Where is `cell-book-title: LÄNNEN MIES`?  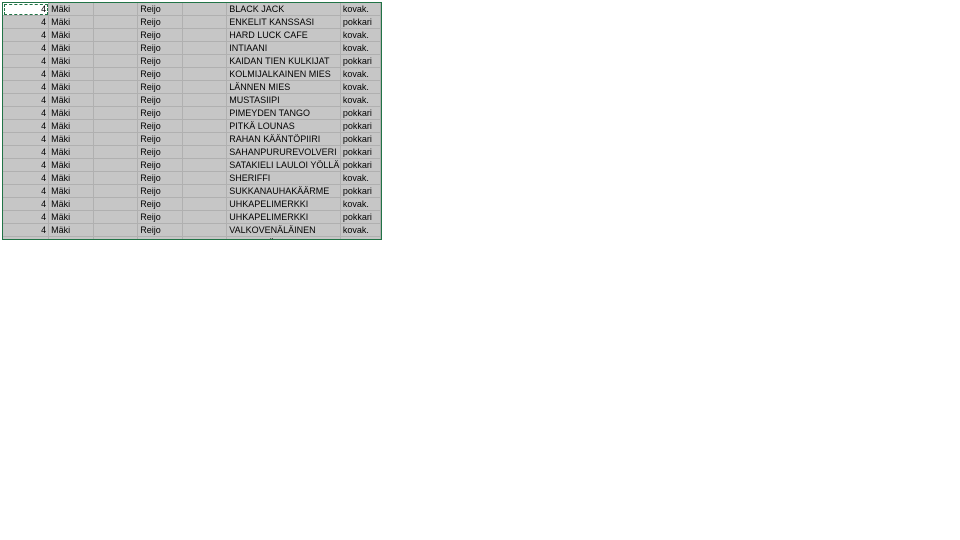
cell-book-title: LÄNNEN MIES is located at coordinates (283, 87).